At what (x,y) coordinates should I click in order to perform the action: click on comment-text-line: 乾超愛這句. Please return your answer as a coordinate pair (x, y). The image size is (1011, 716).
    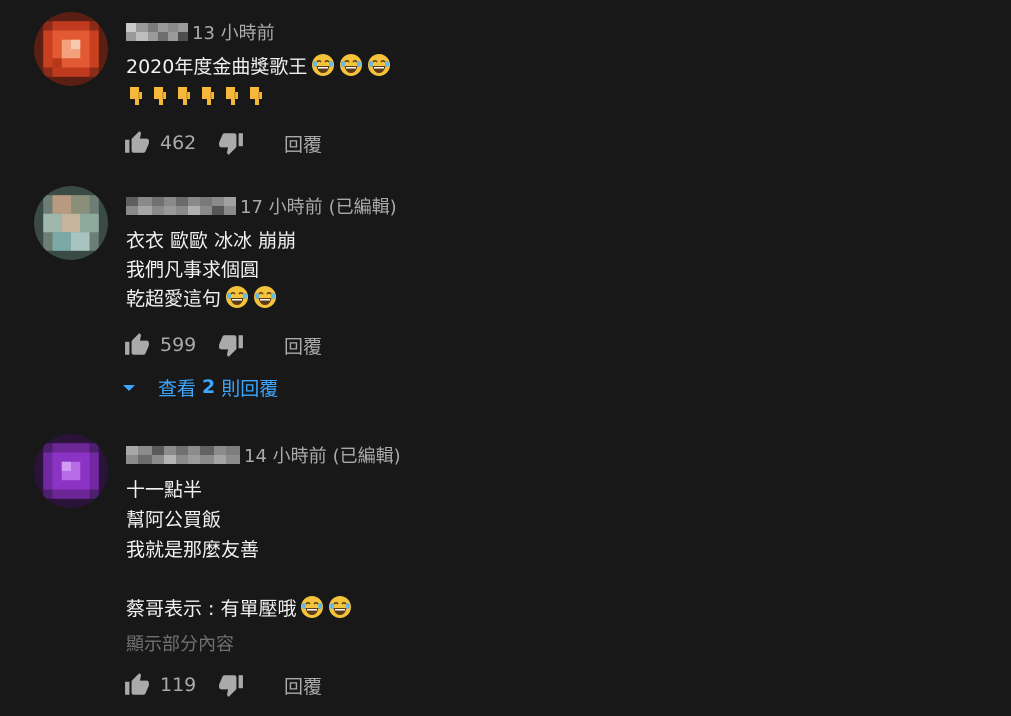
    Looking at the image, I should click on (201, 299).